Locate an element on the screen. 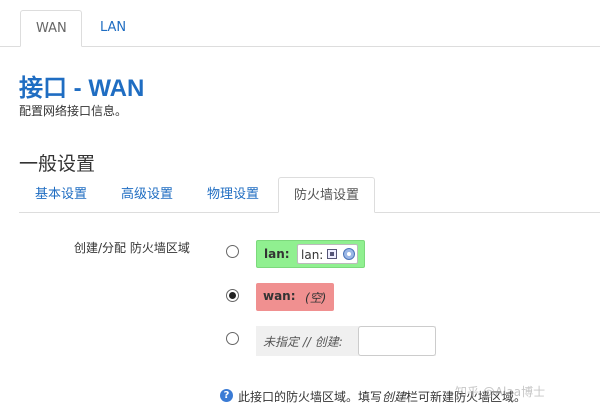  top-tab-bar: WAN LAN is located at coordinates (300, 23).